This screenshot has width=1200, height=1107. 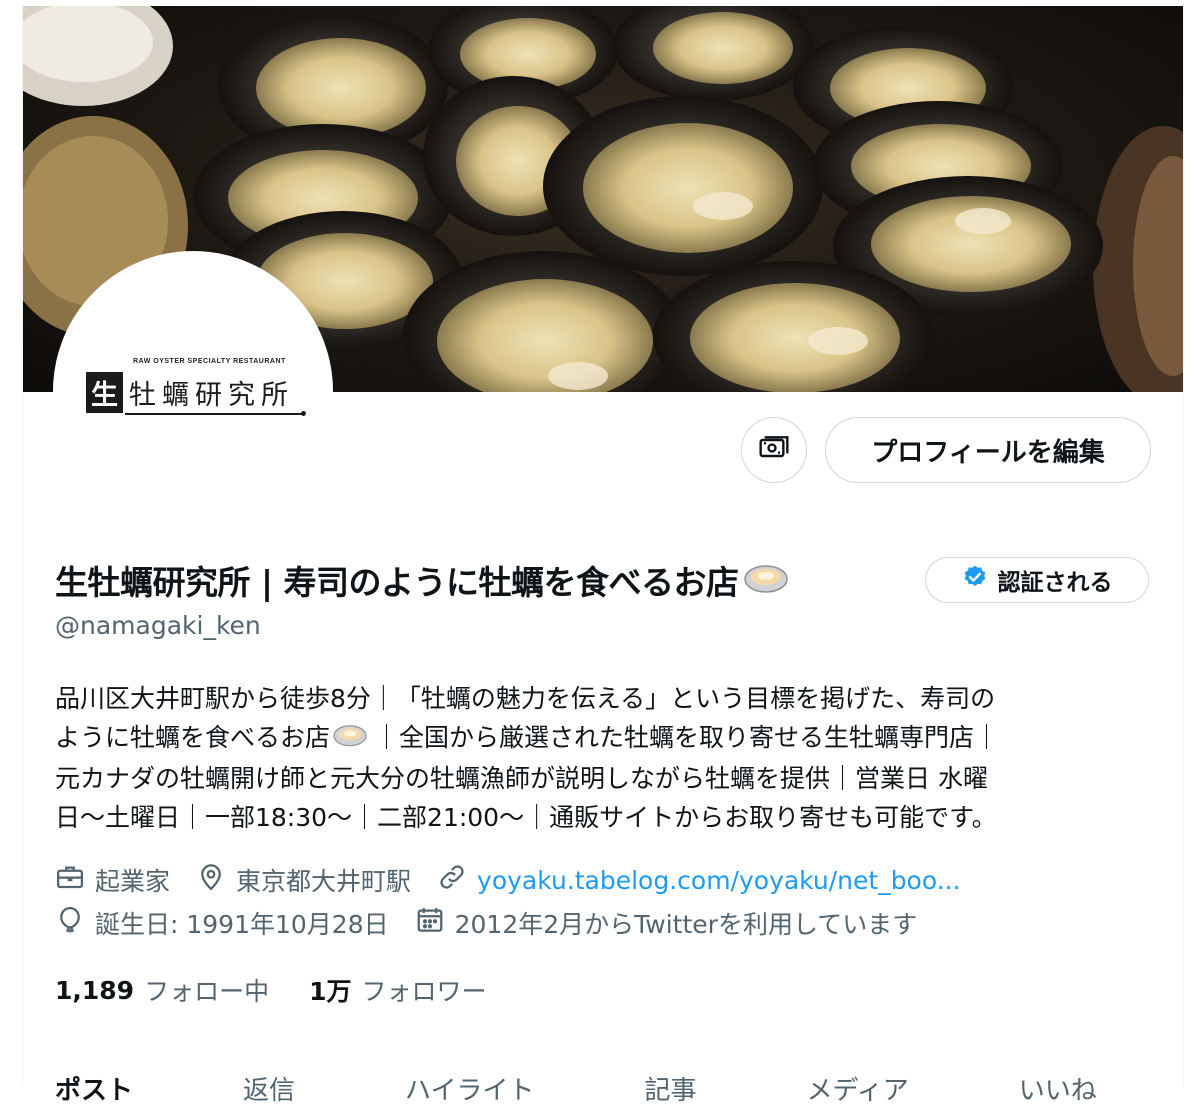 I want to click on followers-label: フォロワー, so click(x=424, y=990).